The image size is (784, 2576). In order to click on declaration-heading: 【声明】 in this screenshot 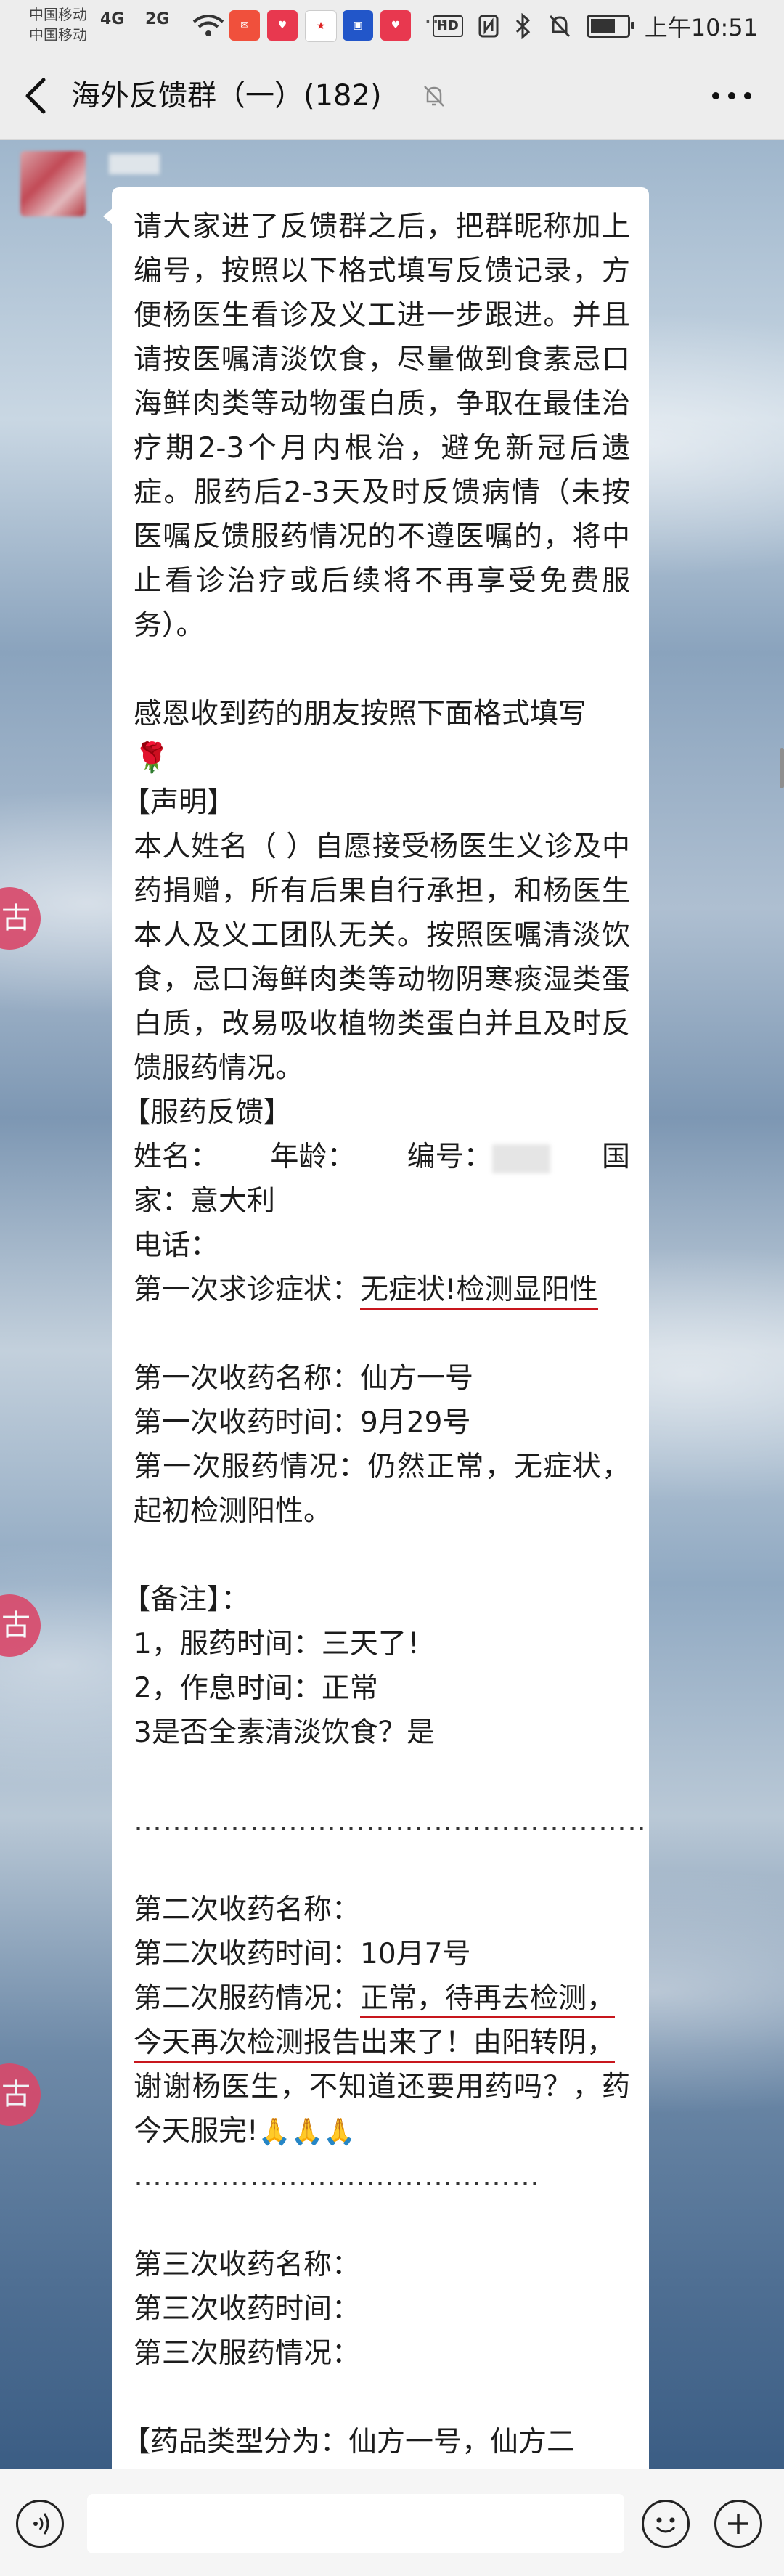, I will do `click(179, 802)`.